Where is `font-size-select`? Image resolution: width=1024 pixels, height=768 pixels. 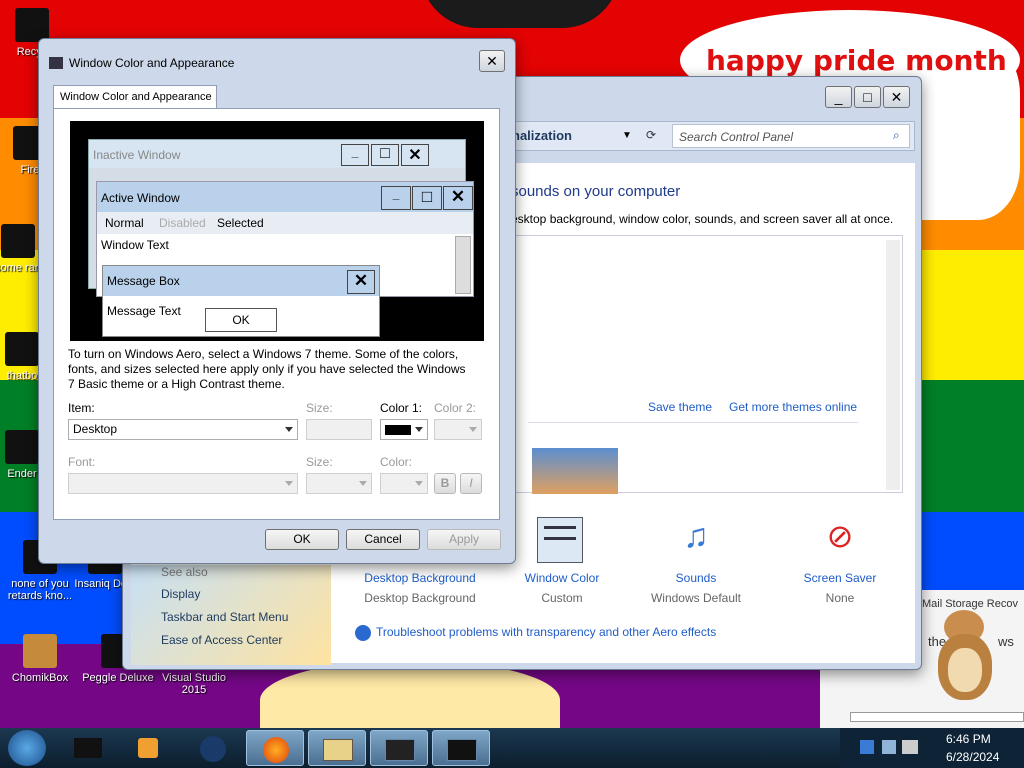
font-size-select is located at coordinates (339, 483).